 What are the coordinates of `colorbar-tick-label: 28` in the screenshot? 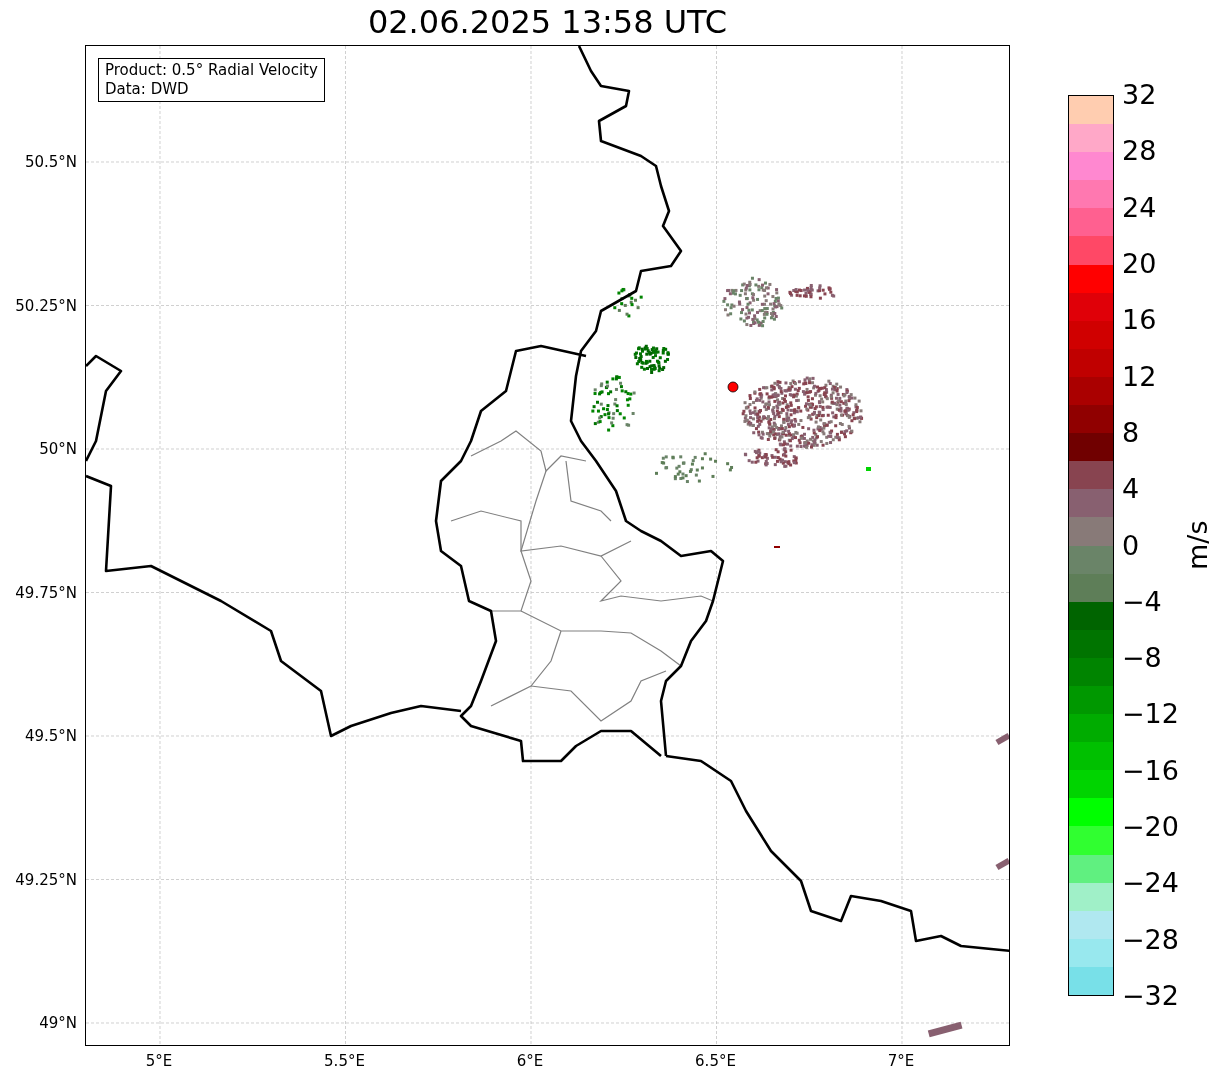 It's located at (1139, 151).